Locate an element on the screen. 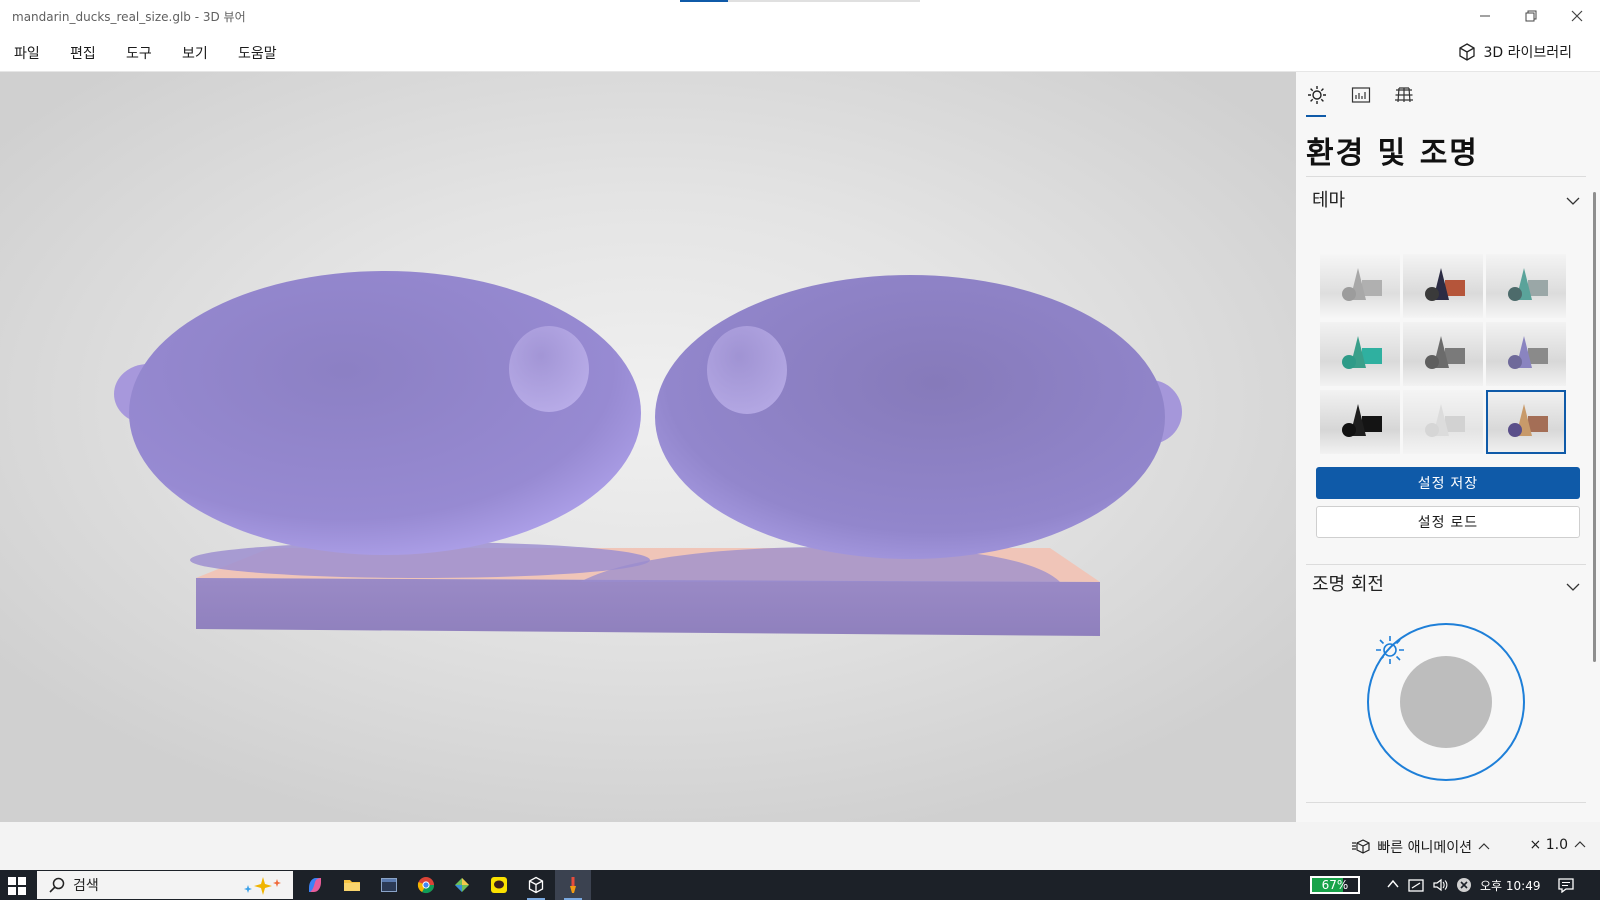 Image resolution: width=1600 pixels, height=900 pixels. terminal-icon is located at coordinates (389, 885).